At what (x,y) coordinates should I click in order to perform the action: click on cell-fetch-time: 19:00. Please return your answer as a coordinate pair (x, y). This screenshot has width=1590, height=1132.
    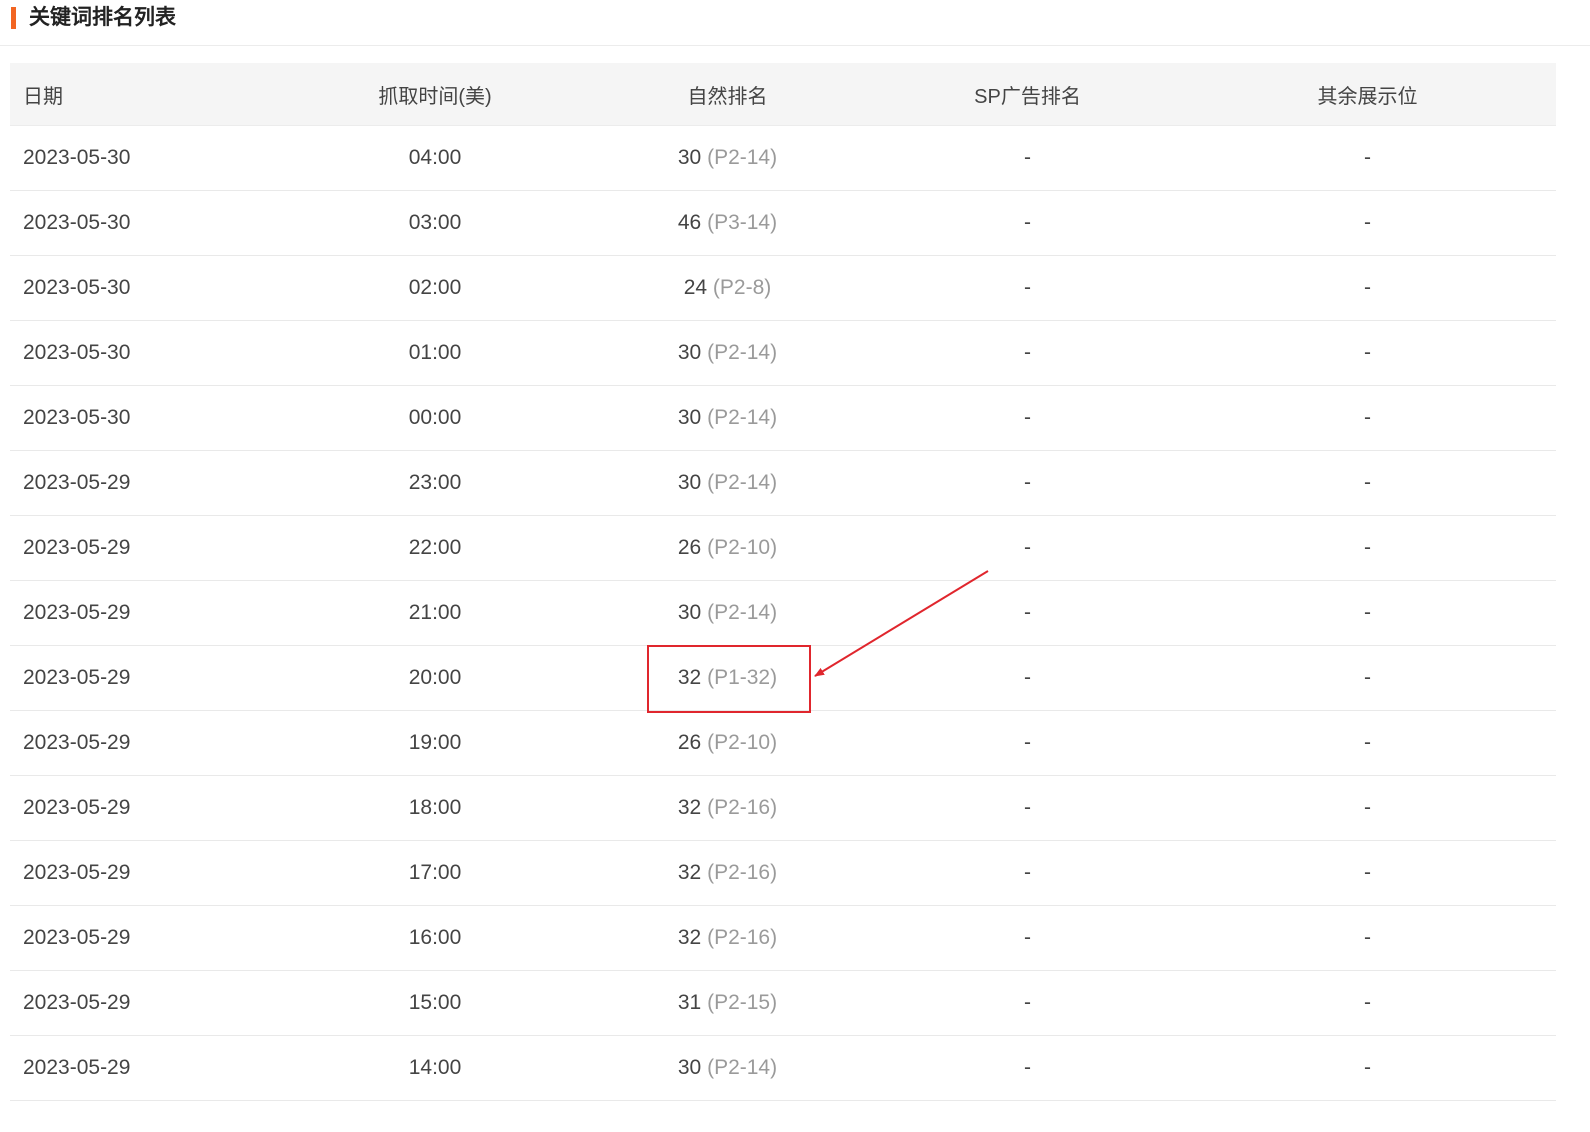
    Looking at the image, I should click on (435, 742).